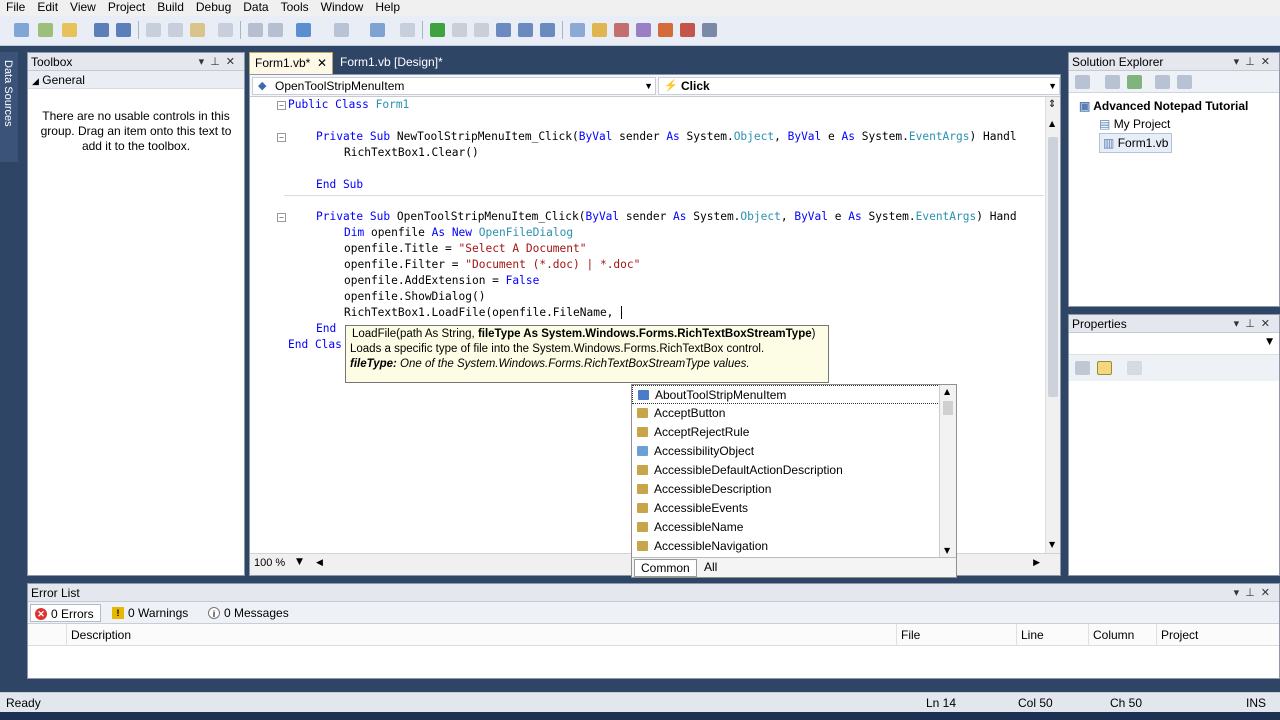 Image resolution: width=1280 pixels, height=720 pixels. What do you see at coordinates (342, 8) in the screenshot?
I see `menu-window: Window` at bounding box center [342, 8].